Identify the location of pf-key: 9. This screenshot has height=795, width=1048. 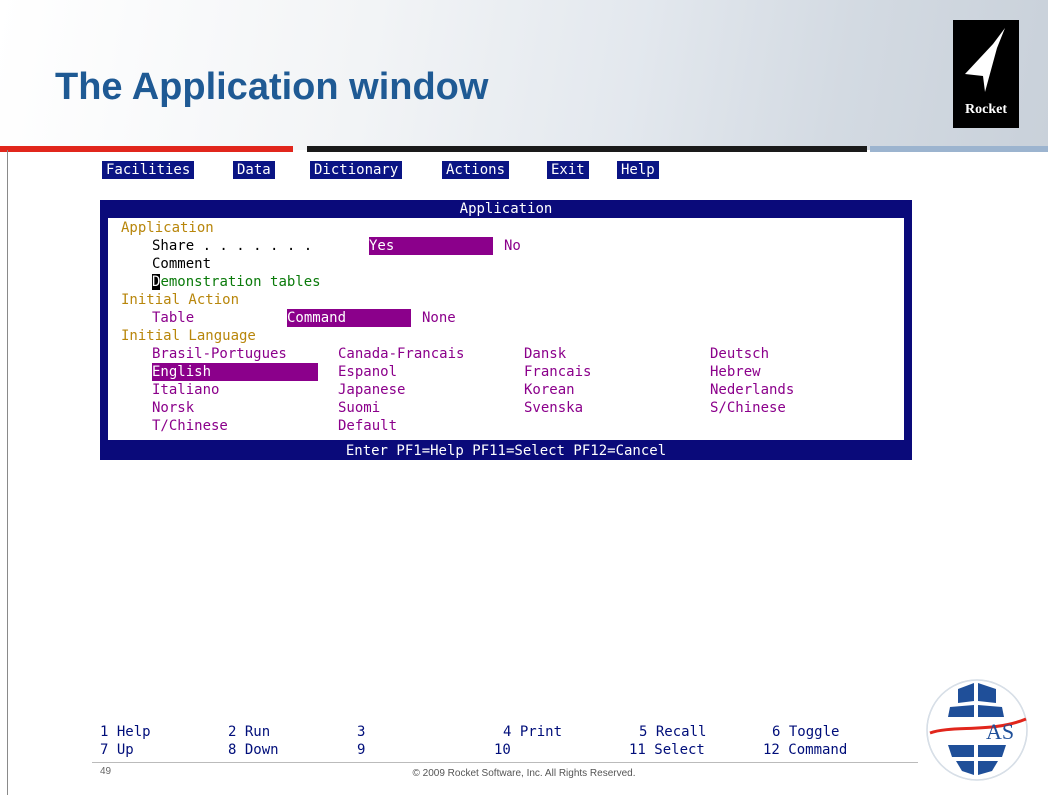
(361, 750).